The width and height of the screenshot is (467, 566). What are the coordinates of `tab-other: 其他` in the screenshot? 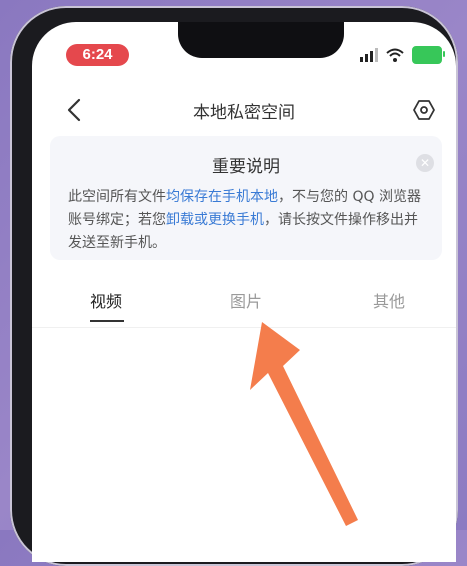 It's located at (389, 300).